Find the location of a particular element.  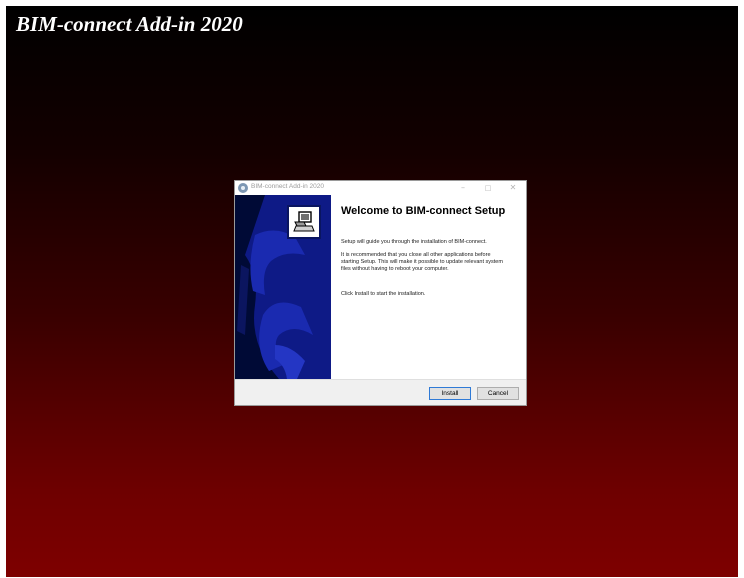

dialog-footer: Install Cancel is located at coordinates (380, 392).